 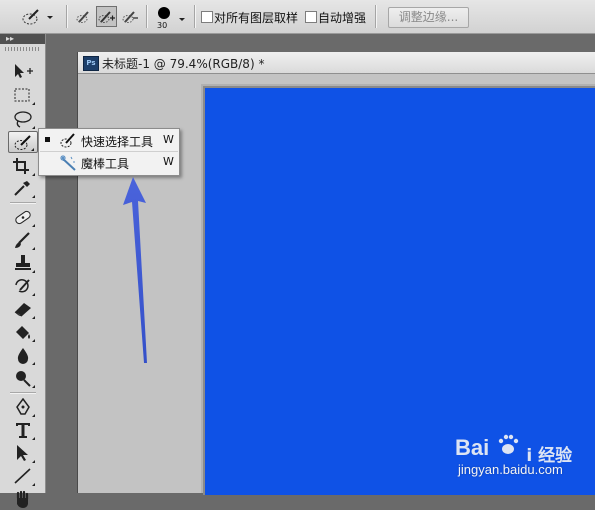 I want to click on new-selection-button, so click(x=84, y=17).